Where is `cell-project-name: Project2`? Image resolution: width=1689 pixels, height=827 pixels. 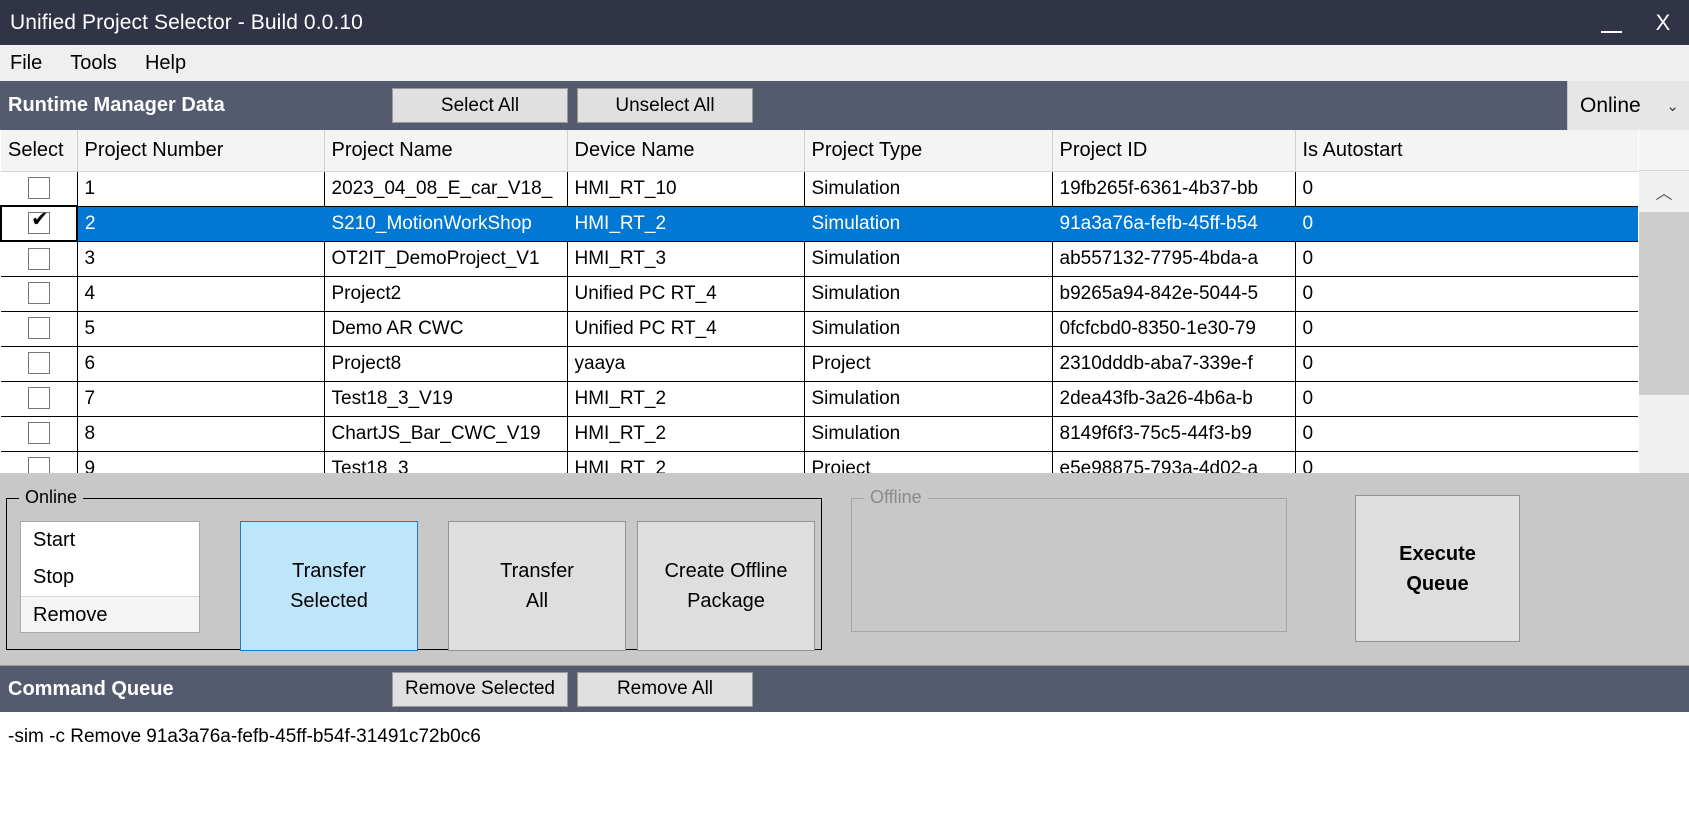
cell-project-name: Project2 is located at coordinates (446, 294).